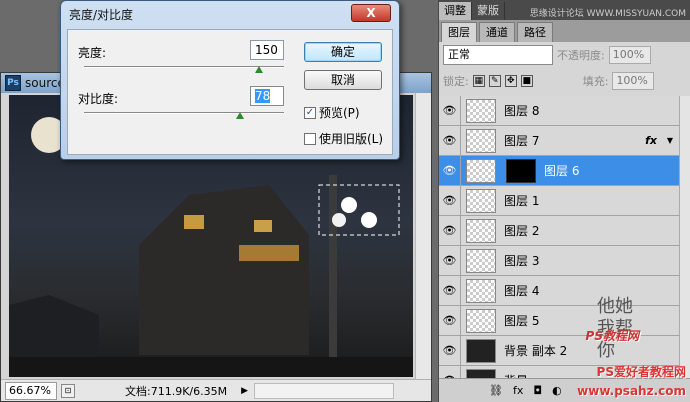  What do you see at coordinates (324, 390) in the screenshot?
I see `horizontal-scrollbar` at bounding box center [324, 390].